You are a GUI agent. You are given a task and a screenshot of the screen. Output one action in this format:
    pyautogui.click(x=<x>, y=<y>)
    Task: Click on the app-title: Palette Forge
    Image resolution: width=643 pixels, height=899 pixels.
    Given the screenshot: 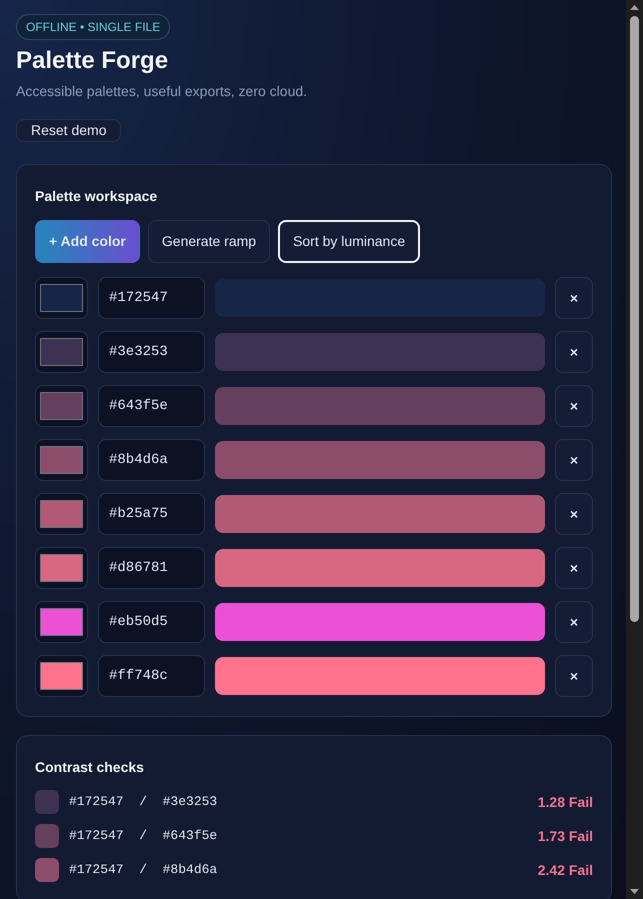 What is the action you would take?
    pyautogui.click(x=93, y=61)
    